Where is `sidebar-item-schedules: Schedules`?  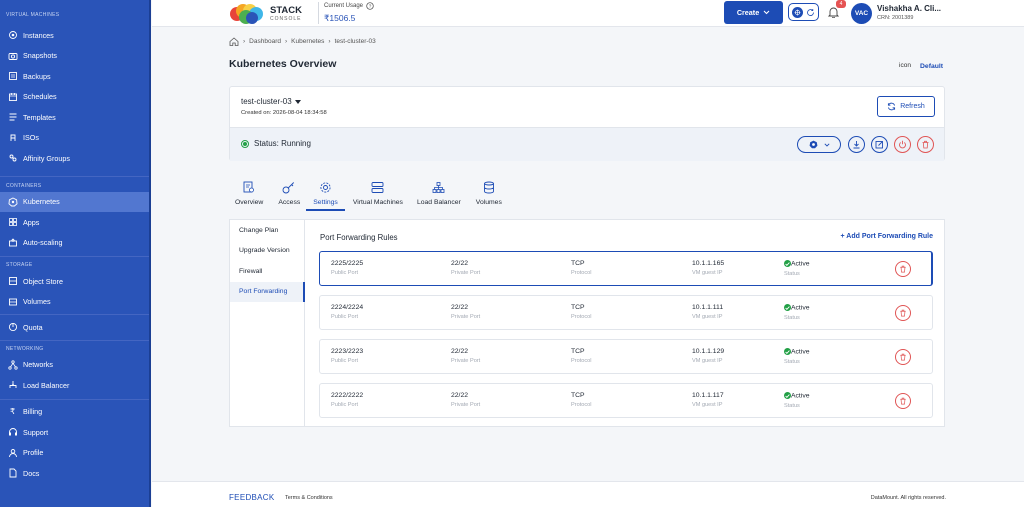
sidebar-item-schedules: Schedules is located at coordinates (75, 97).